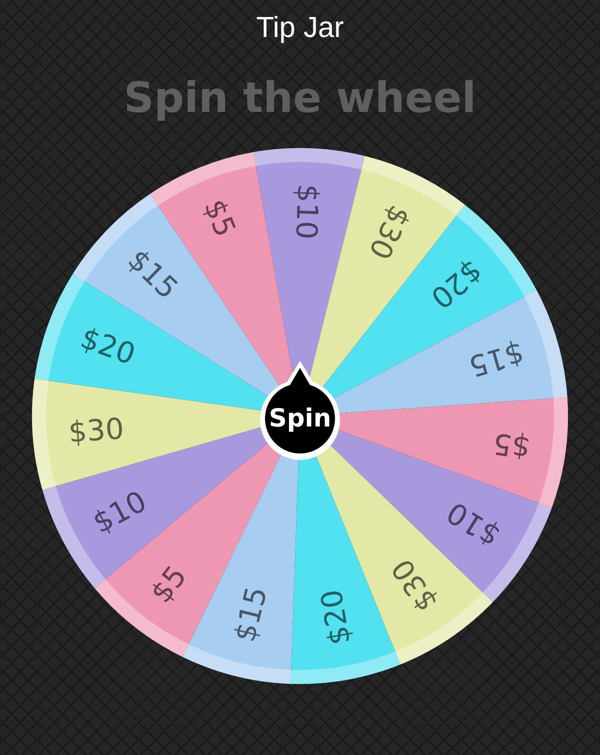 The width and height of the screenshot is (600, 755). What do you see at coordinates (300, 98) in the screenshot?
I see `wheel-heading: Spin the wheel` at bounding box center [300, 98].